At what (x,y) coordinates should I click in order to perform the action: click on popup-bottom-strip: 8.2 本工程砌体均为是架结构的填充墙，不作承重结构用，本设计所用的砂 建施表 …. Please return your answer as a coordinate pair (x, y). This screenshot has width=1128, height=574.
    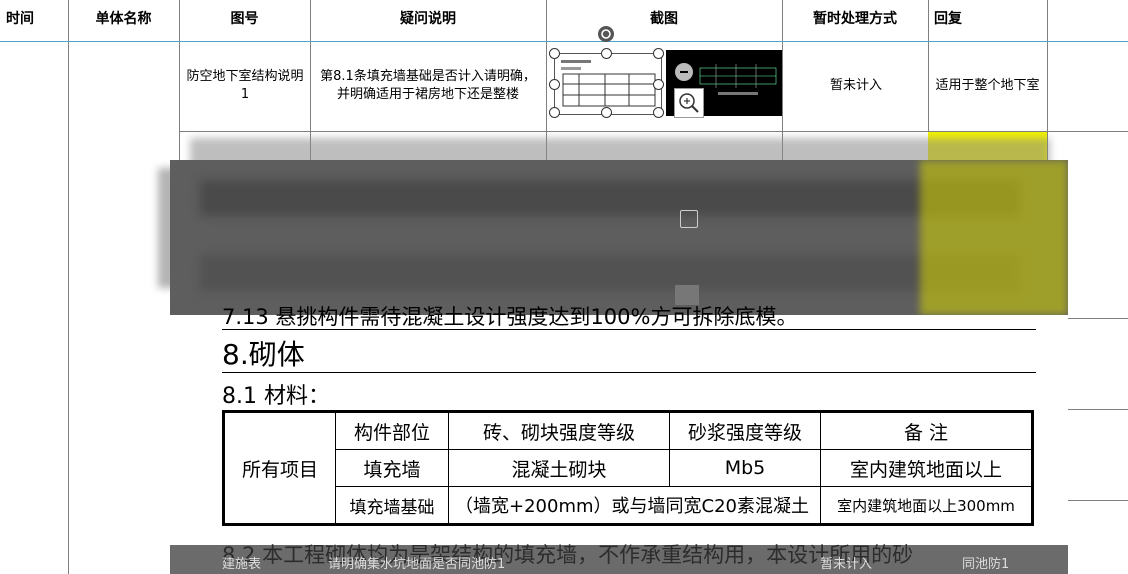
    Looking at the image, I should click on (619, 558).